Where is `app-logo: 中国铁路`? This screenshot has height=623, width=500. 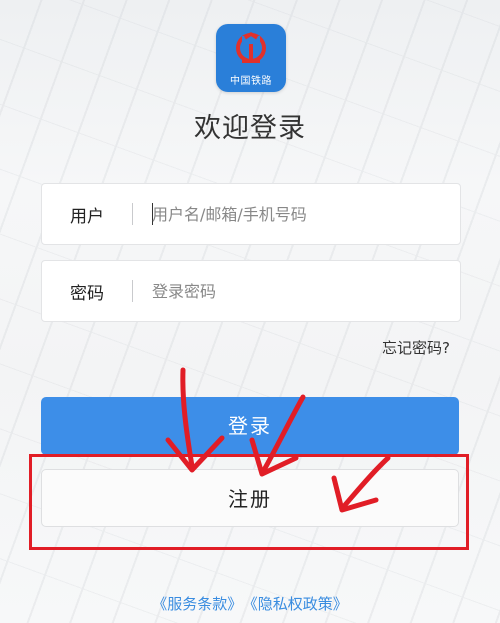
app-logo: 中国铁路 is located at coordinates (251, 58).